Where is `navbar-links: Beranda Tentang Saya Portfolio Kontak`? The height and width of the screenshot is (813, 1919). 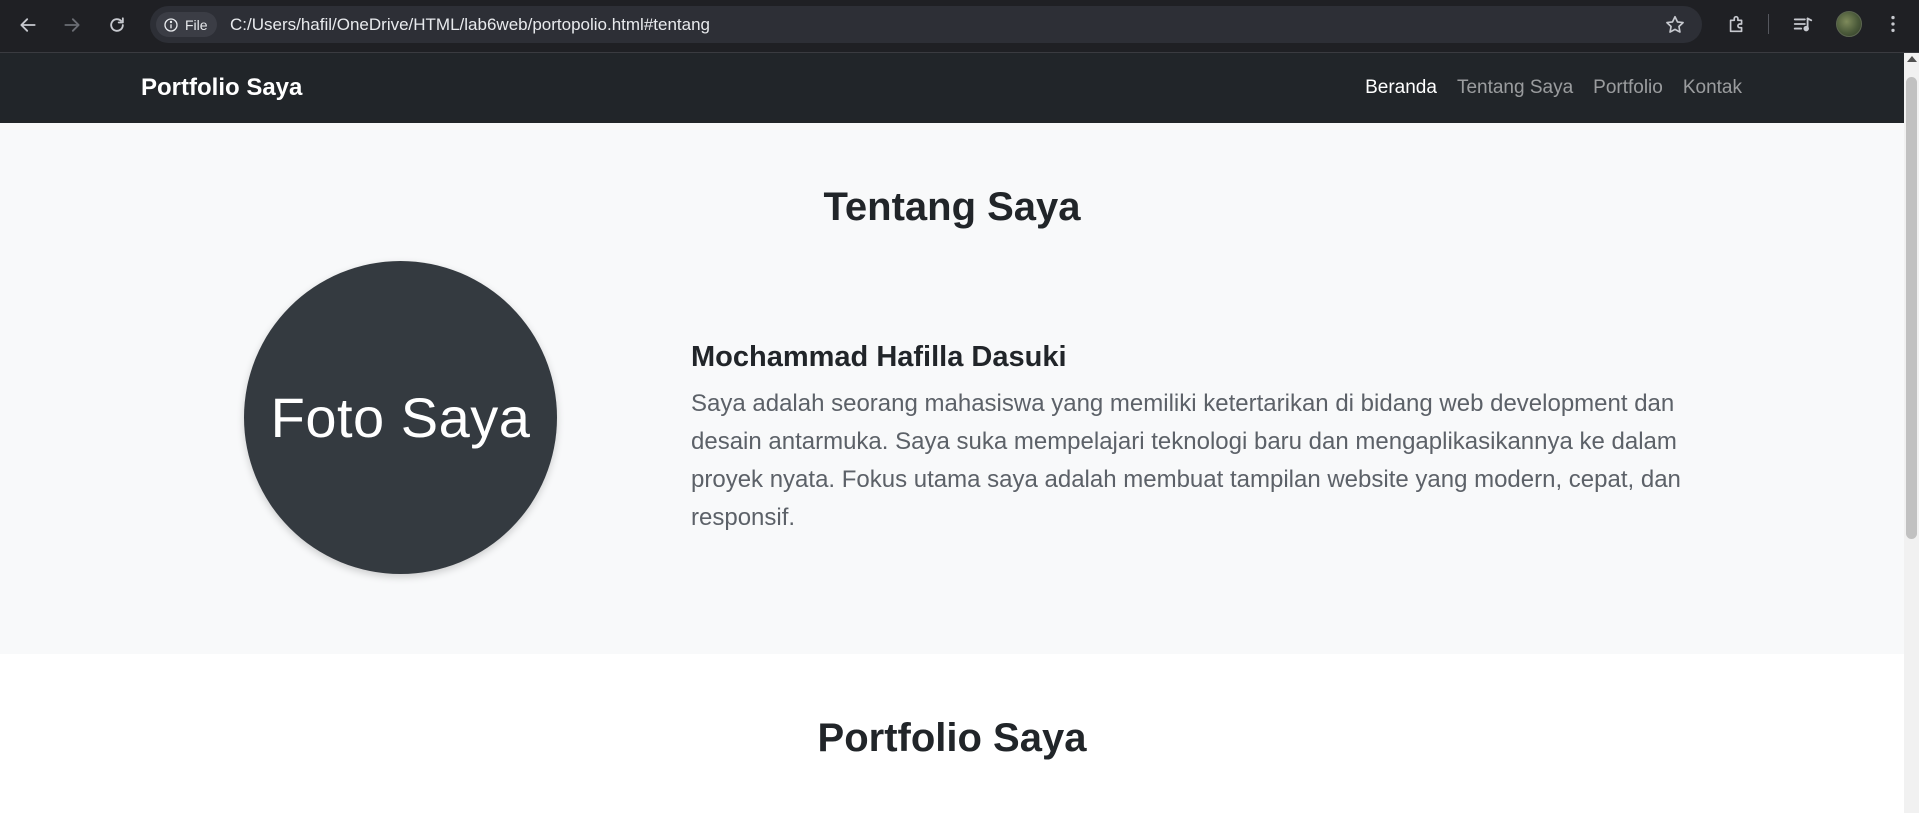
navbar-links: Beranda Tentang Saya Portfolio Kontak is located at coordinates (1553, 88).